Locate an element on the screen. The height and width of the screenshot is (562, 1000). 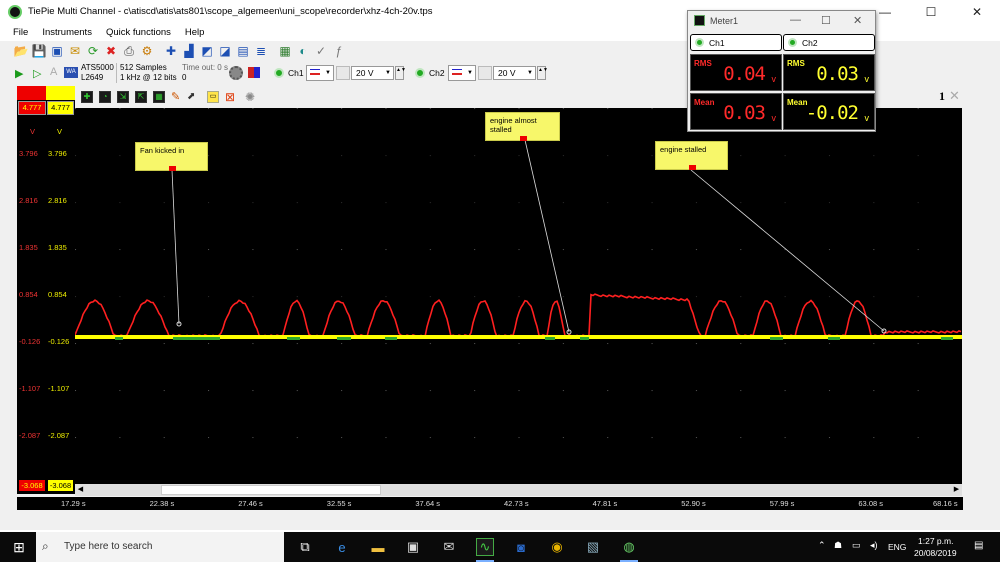
graph-split-icon: ▤ is located at coordinates (243, 51).